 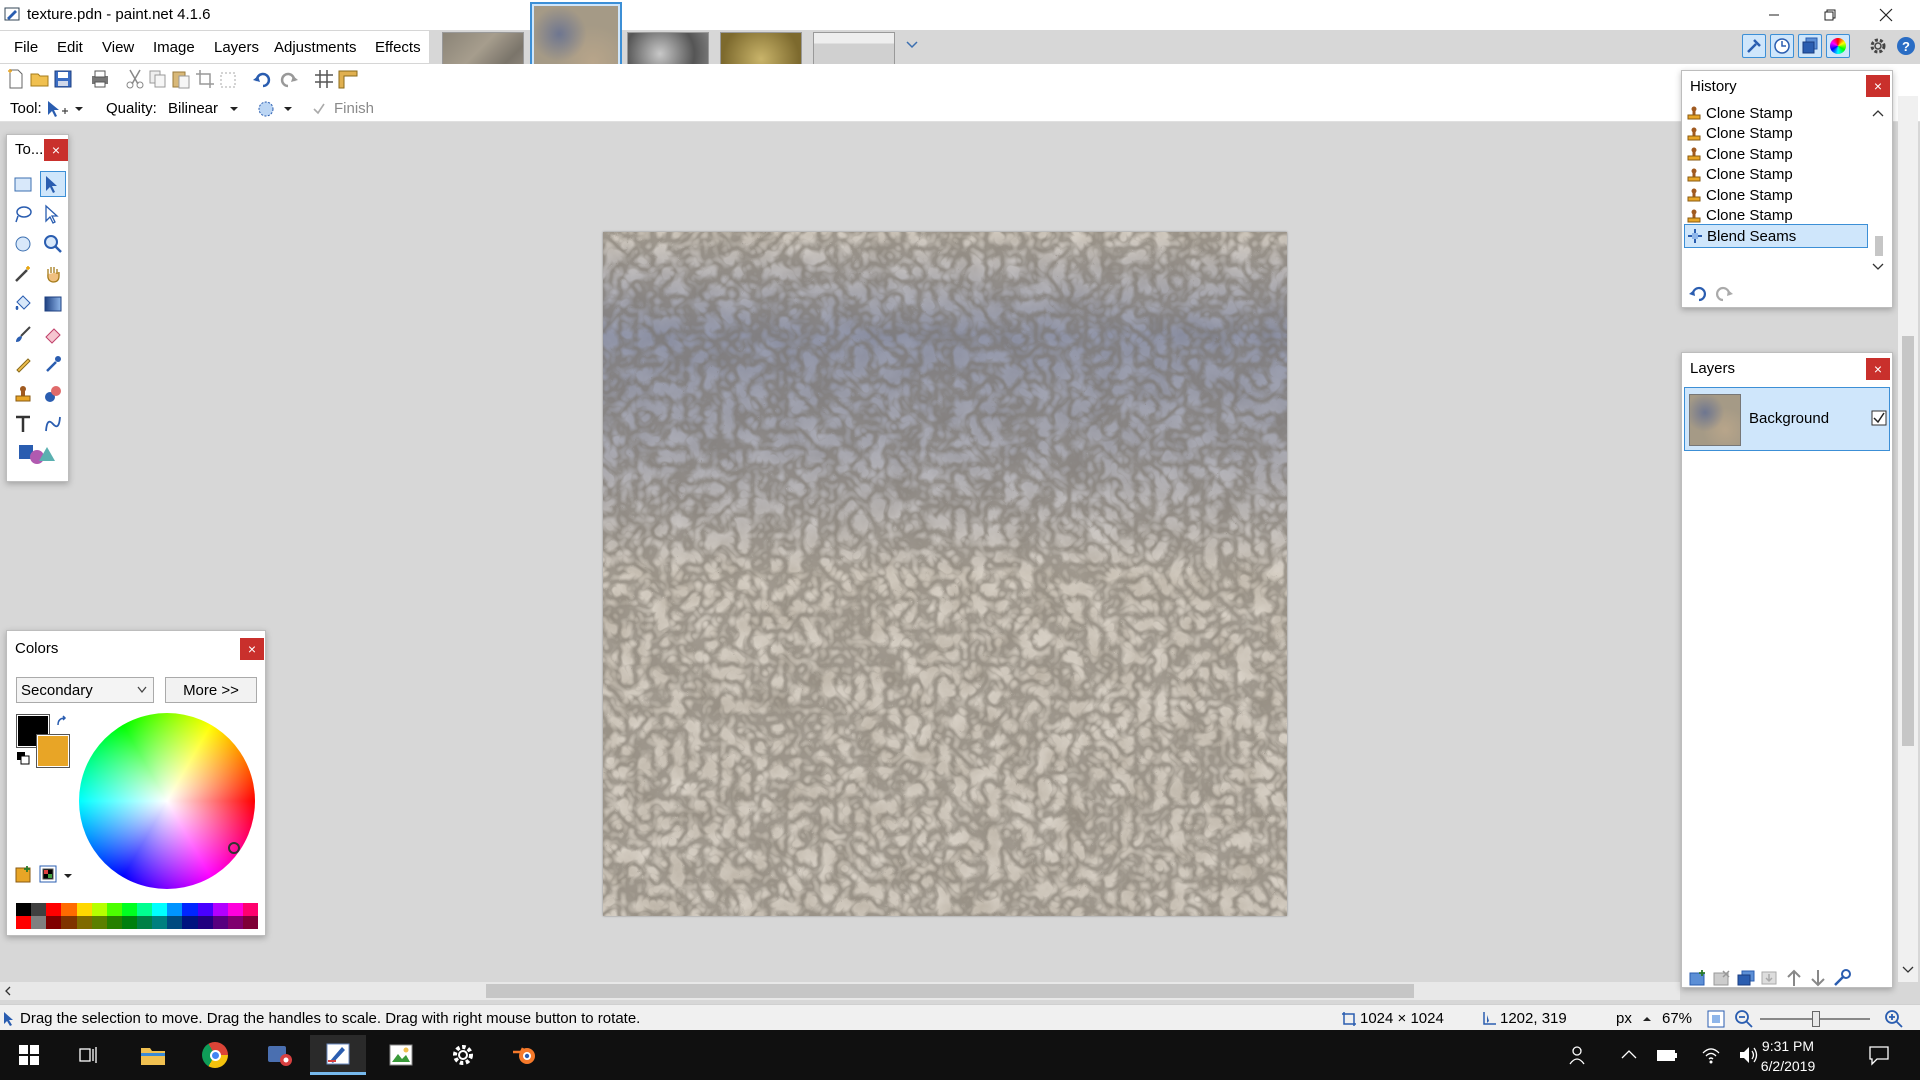 I want to click on scroll-left-icon, so click(x=8, y=991).